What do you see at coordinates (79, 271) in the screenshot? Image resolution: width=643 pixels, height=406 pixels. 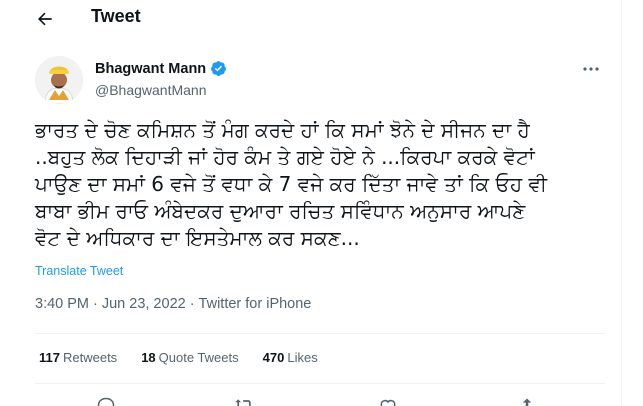 I see `translate-tweet-link: Translate Tweet` at bounding box center [79, 271].